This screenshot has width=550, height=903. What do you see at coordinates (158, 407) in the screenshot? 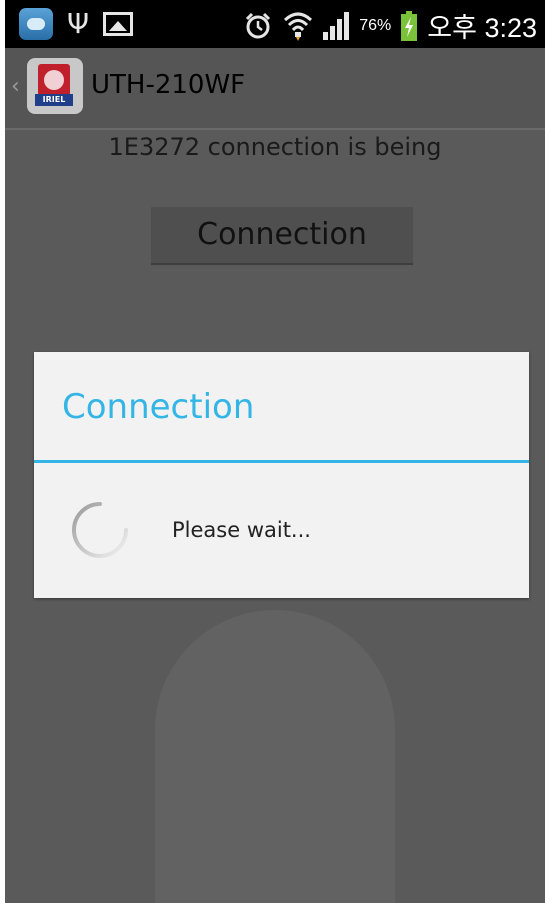
I see `dialog-title: Connection` at bounding box center [158, 407].